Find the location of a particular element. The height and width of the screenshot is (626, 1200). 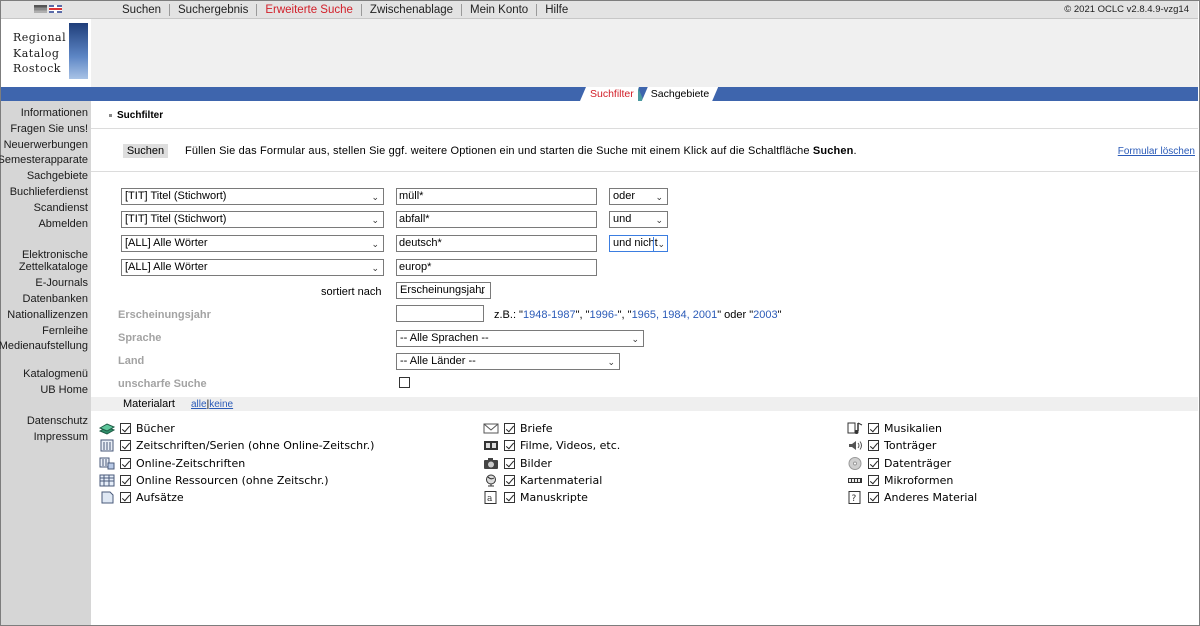

search-term-3: deutsch* is located at coordinates (496, 243).